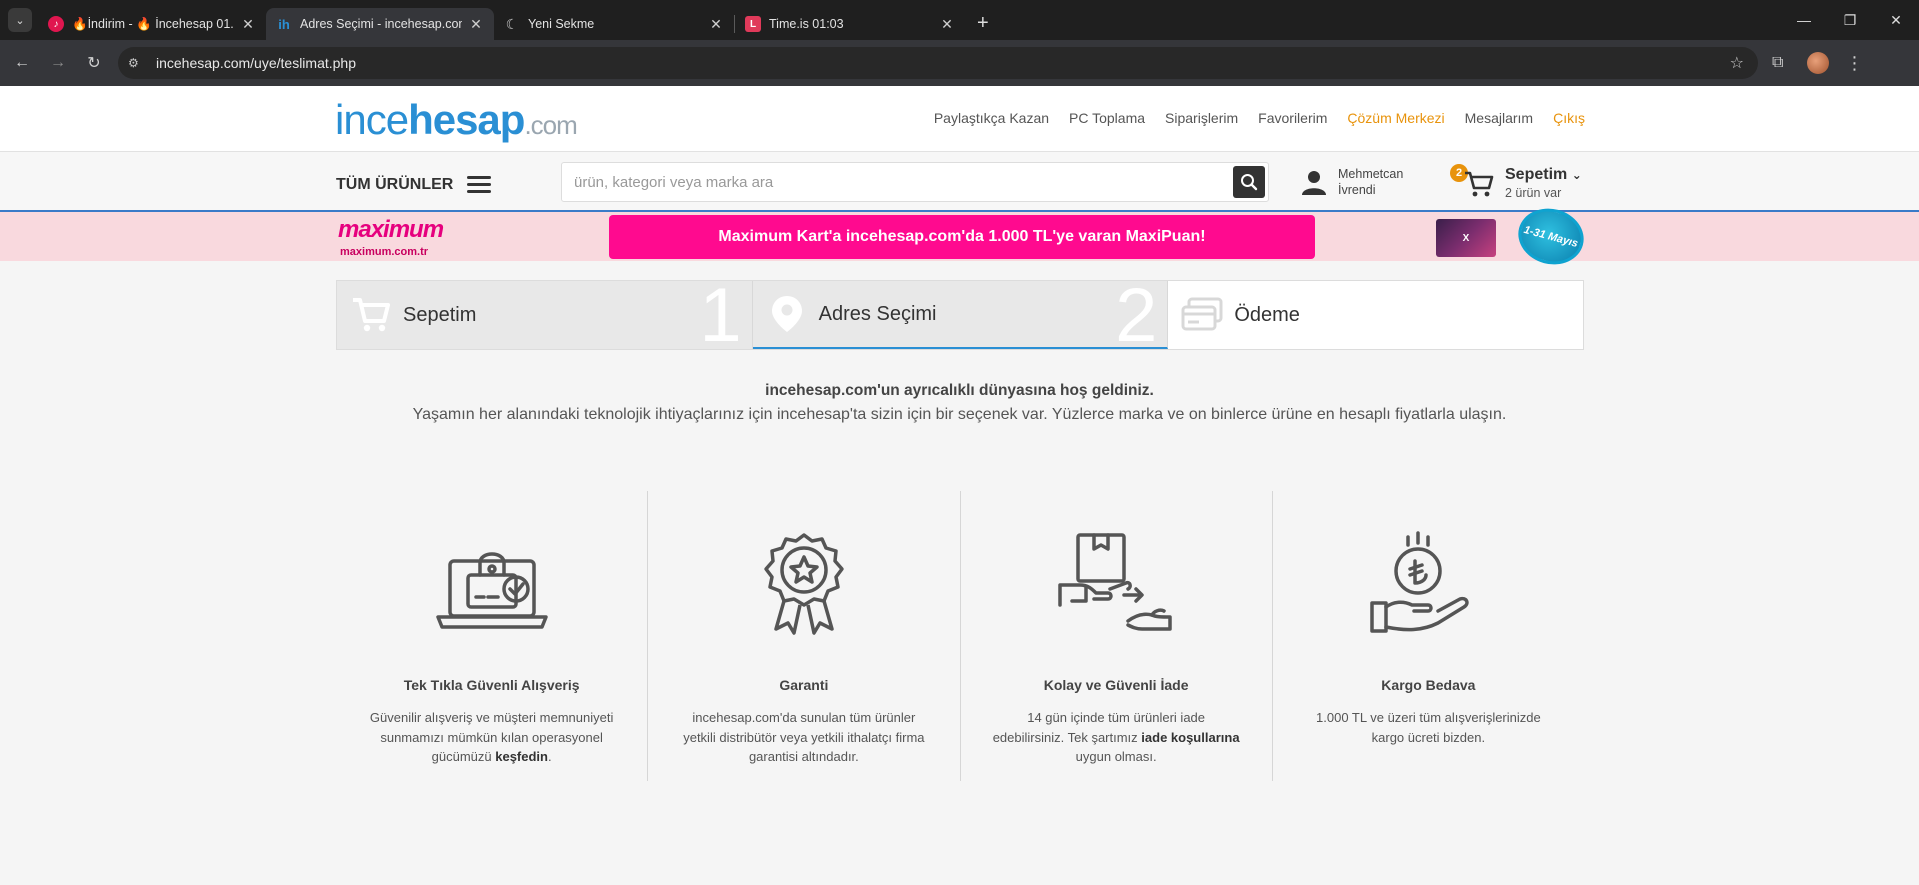 The height and width of the screenshot is (885, 1919). I want to click on user-last-name: İvrendi, so click(1357, 190).